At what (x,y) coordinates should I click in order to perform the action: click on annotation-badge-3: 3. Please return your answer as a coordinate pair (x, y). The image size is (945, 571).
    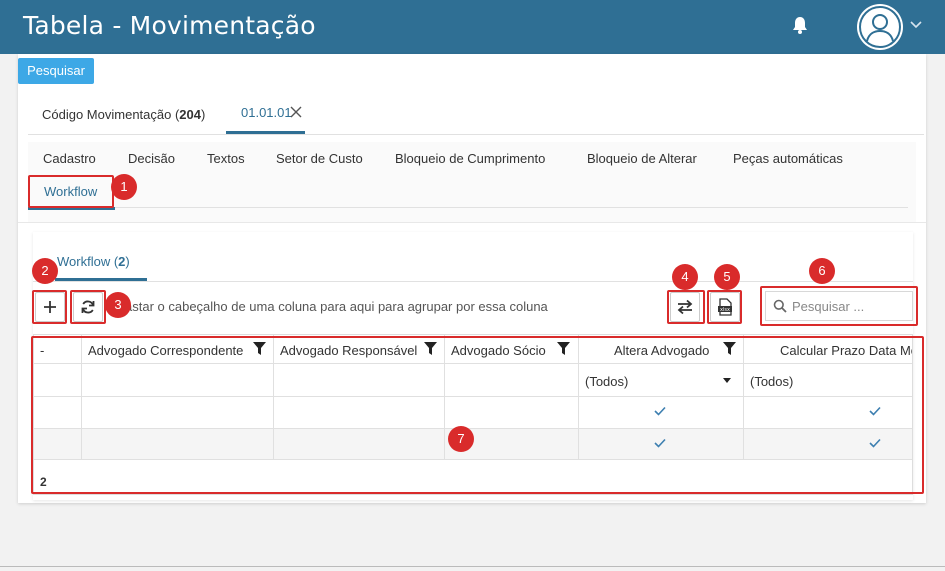
    Looking at the image, I should click on (118, 305).